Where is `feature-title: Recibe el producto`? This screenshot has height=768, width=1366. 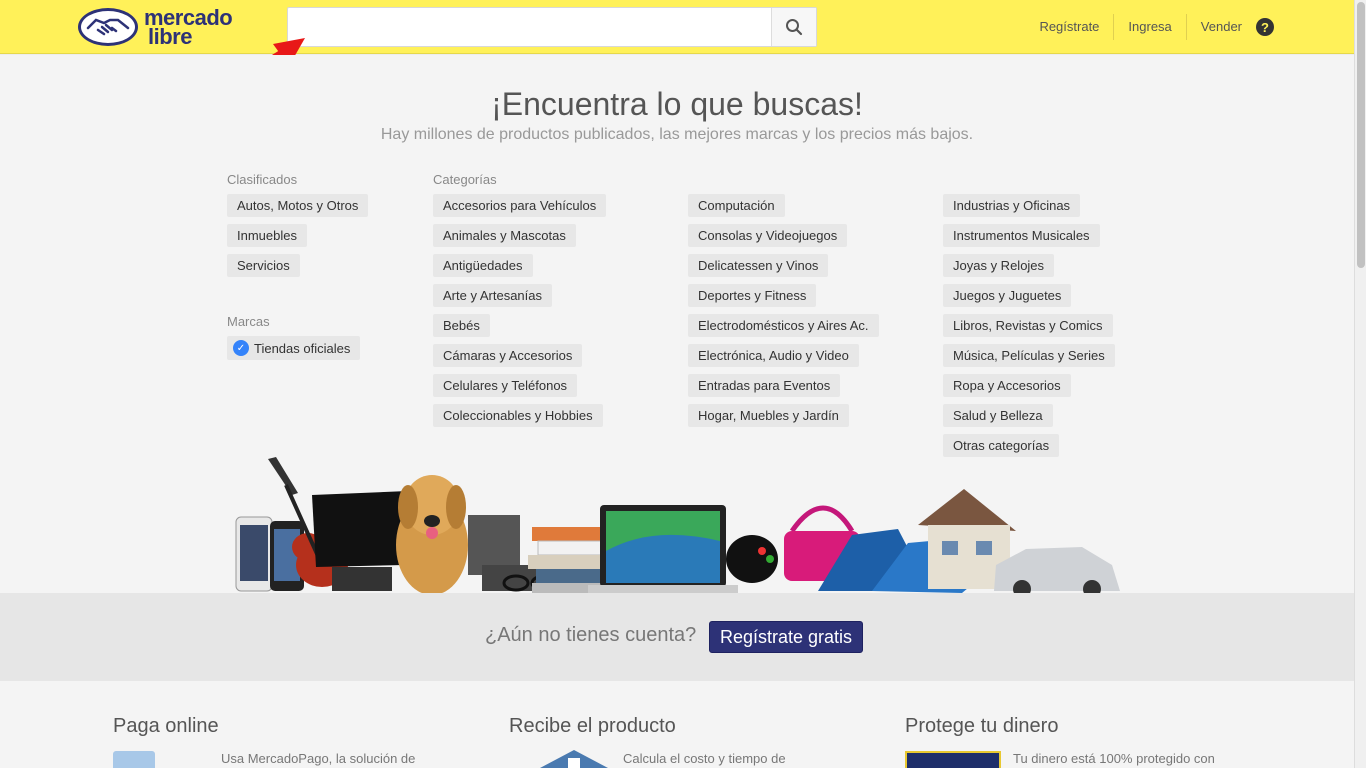 feature-title: Recibe el producto is located at coordinates (592, 726).